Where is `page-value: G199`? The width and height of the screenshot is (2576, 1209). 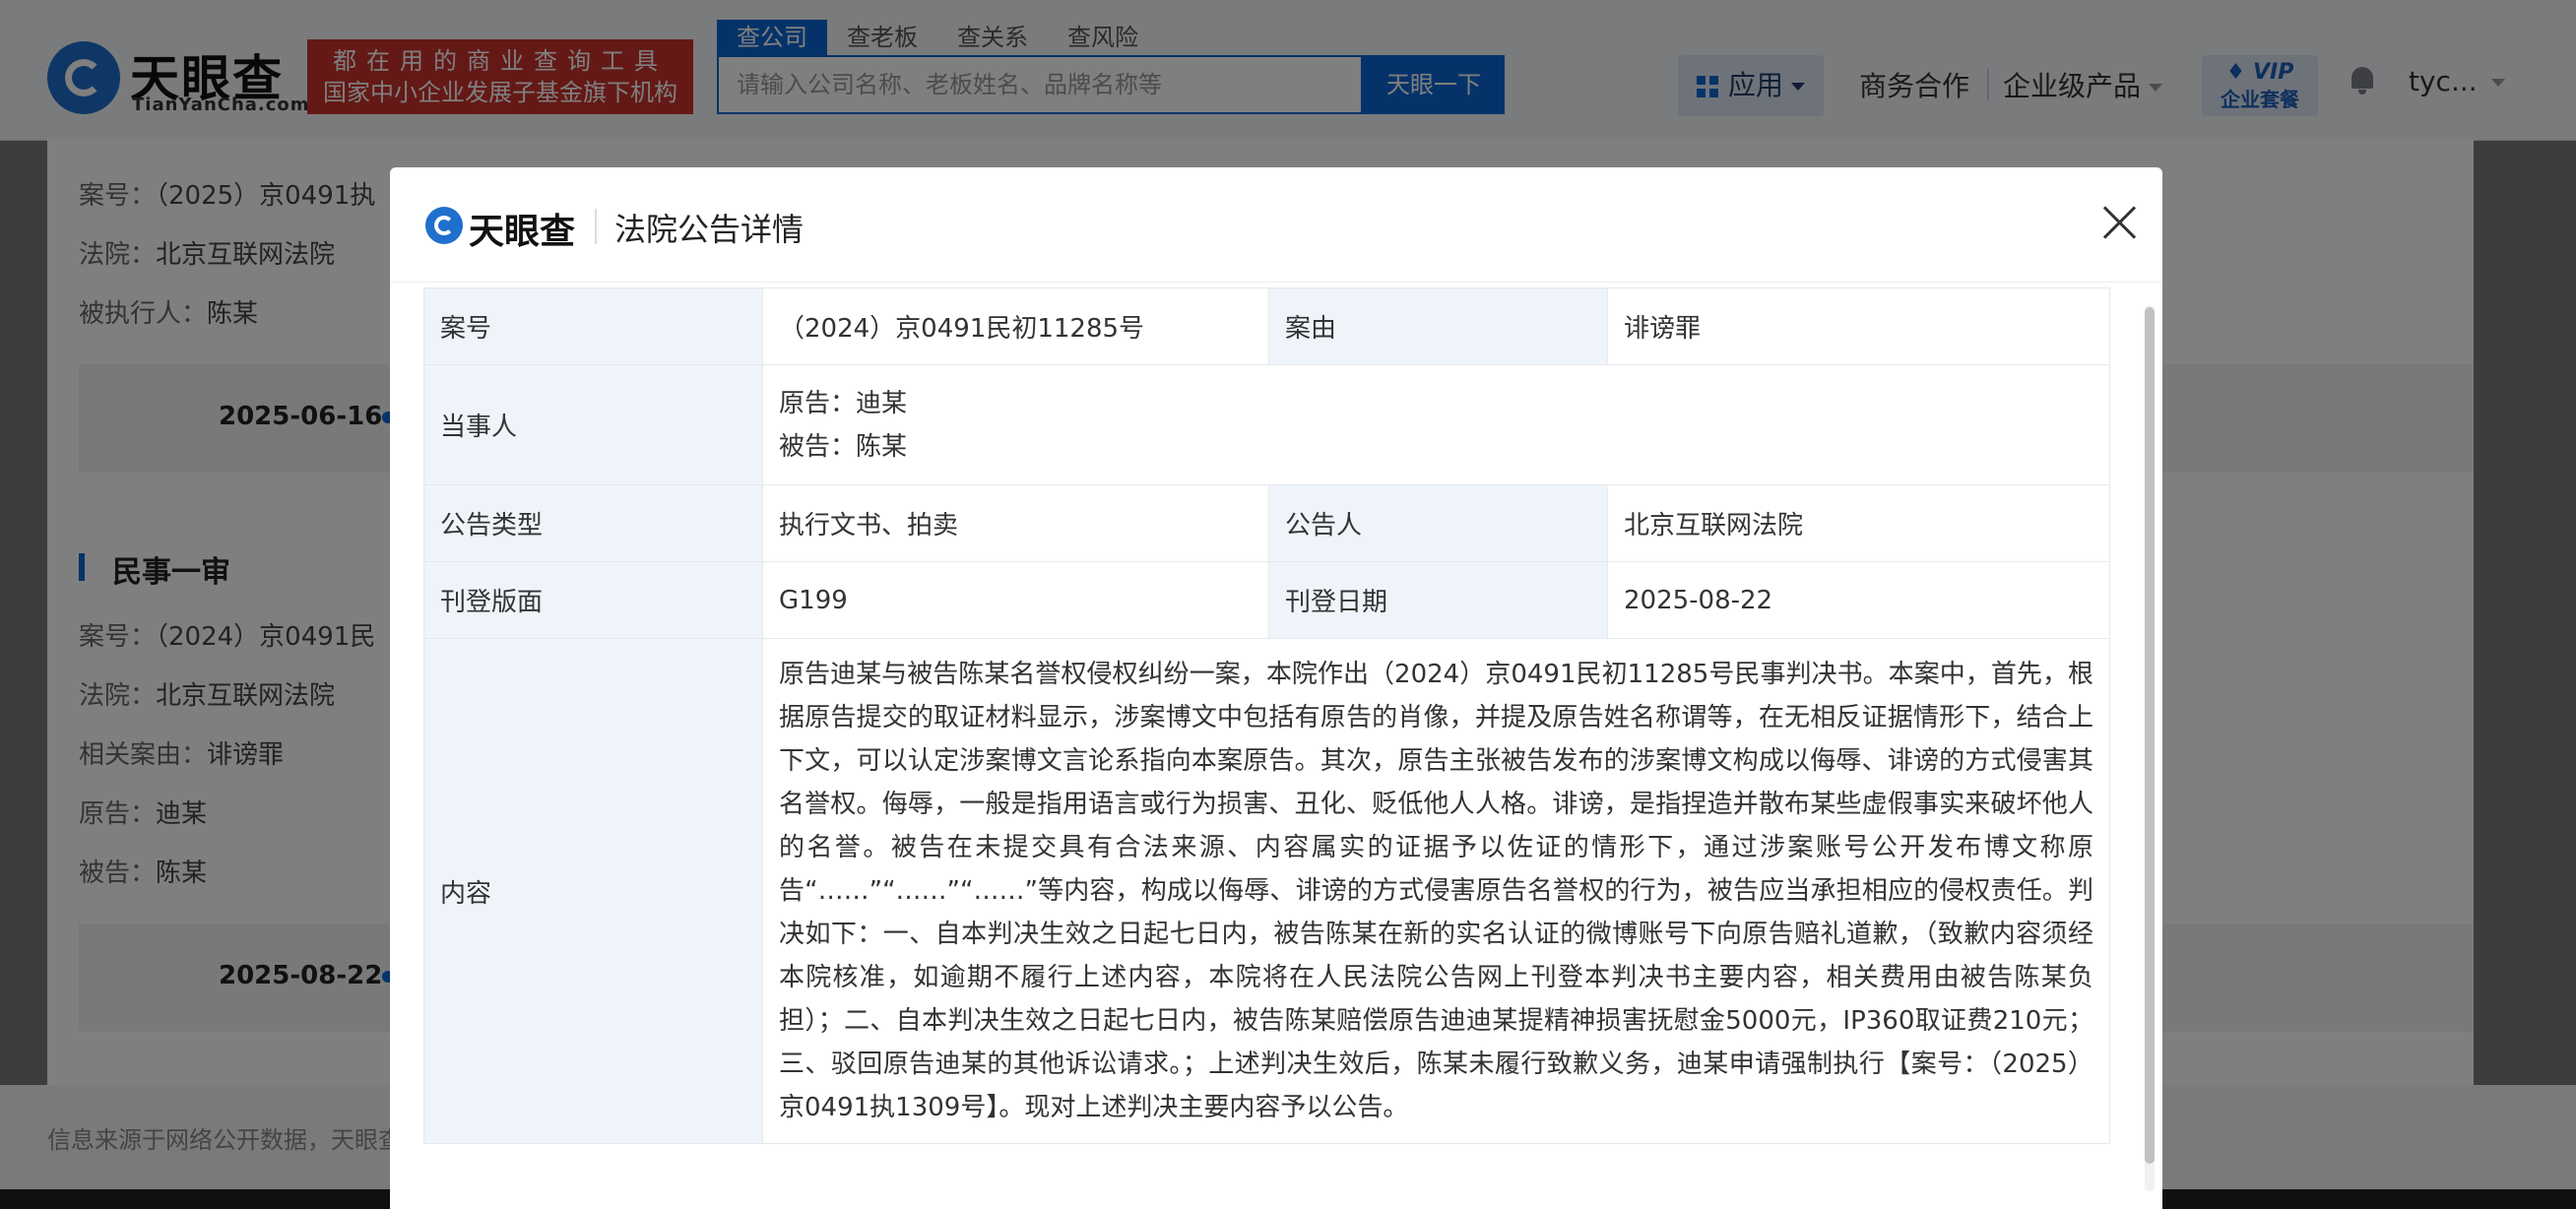
page-value: G199 is located at coordinates (1015, 600).